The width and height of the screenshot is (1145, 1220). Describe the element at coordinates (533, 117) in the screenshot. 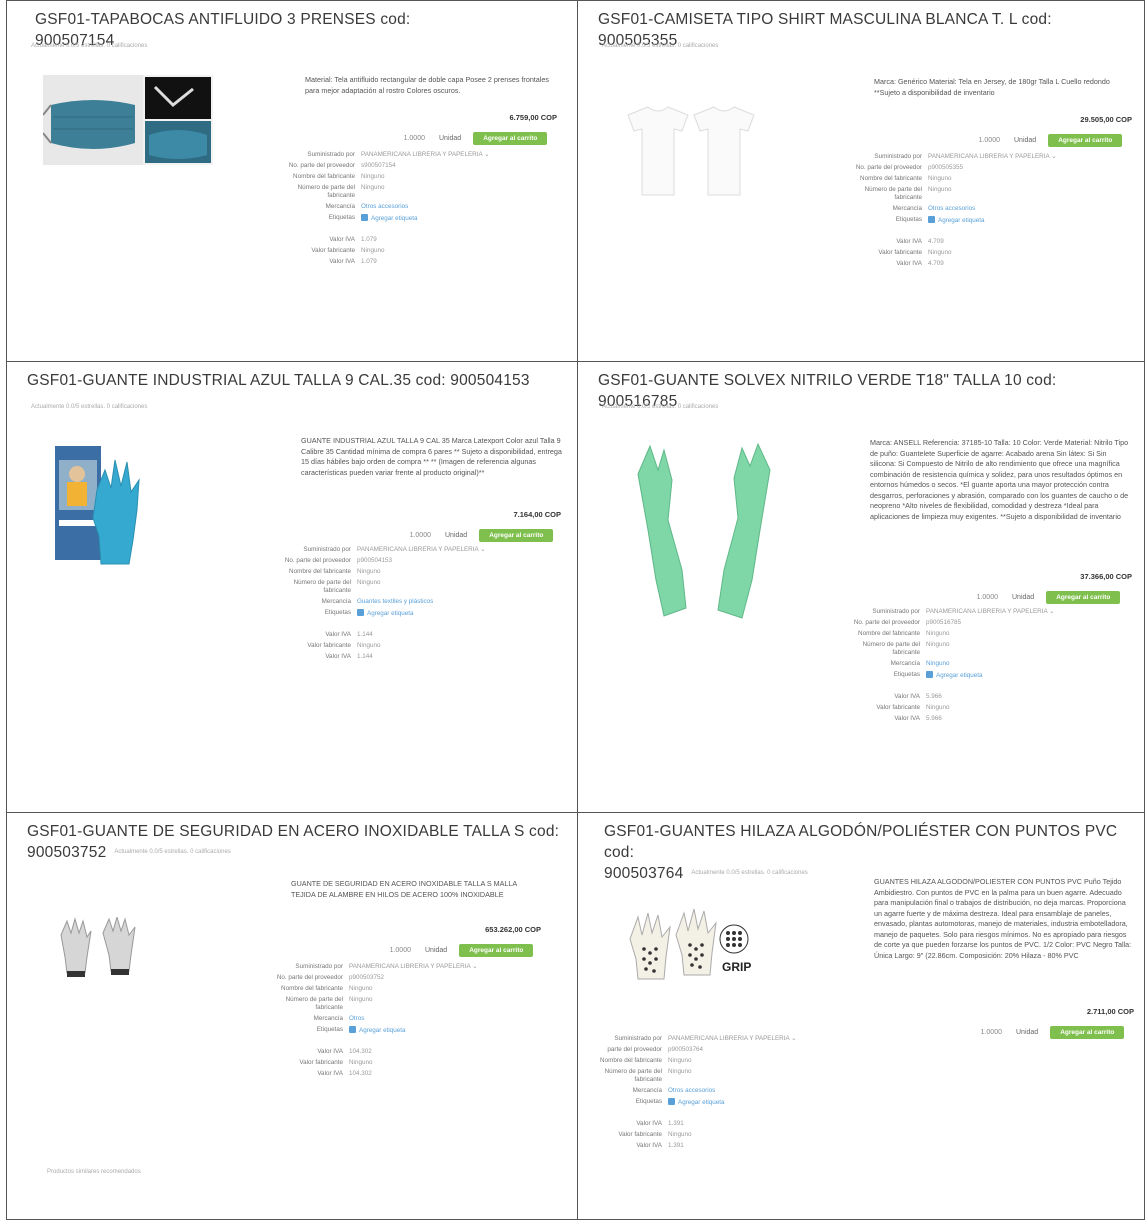

I see `product-price: 6.759,00 COP` at that location.